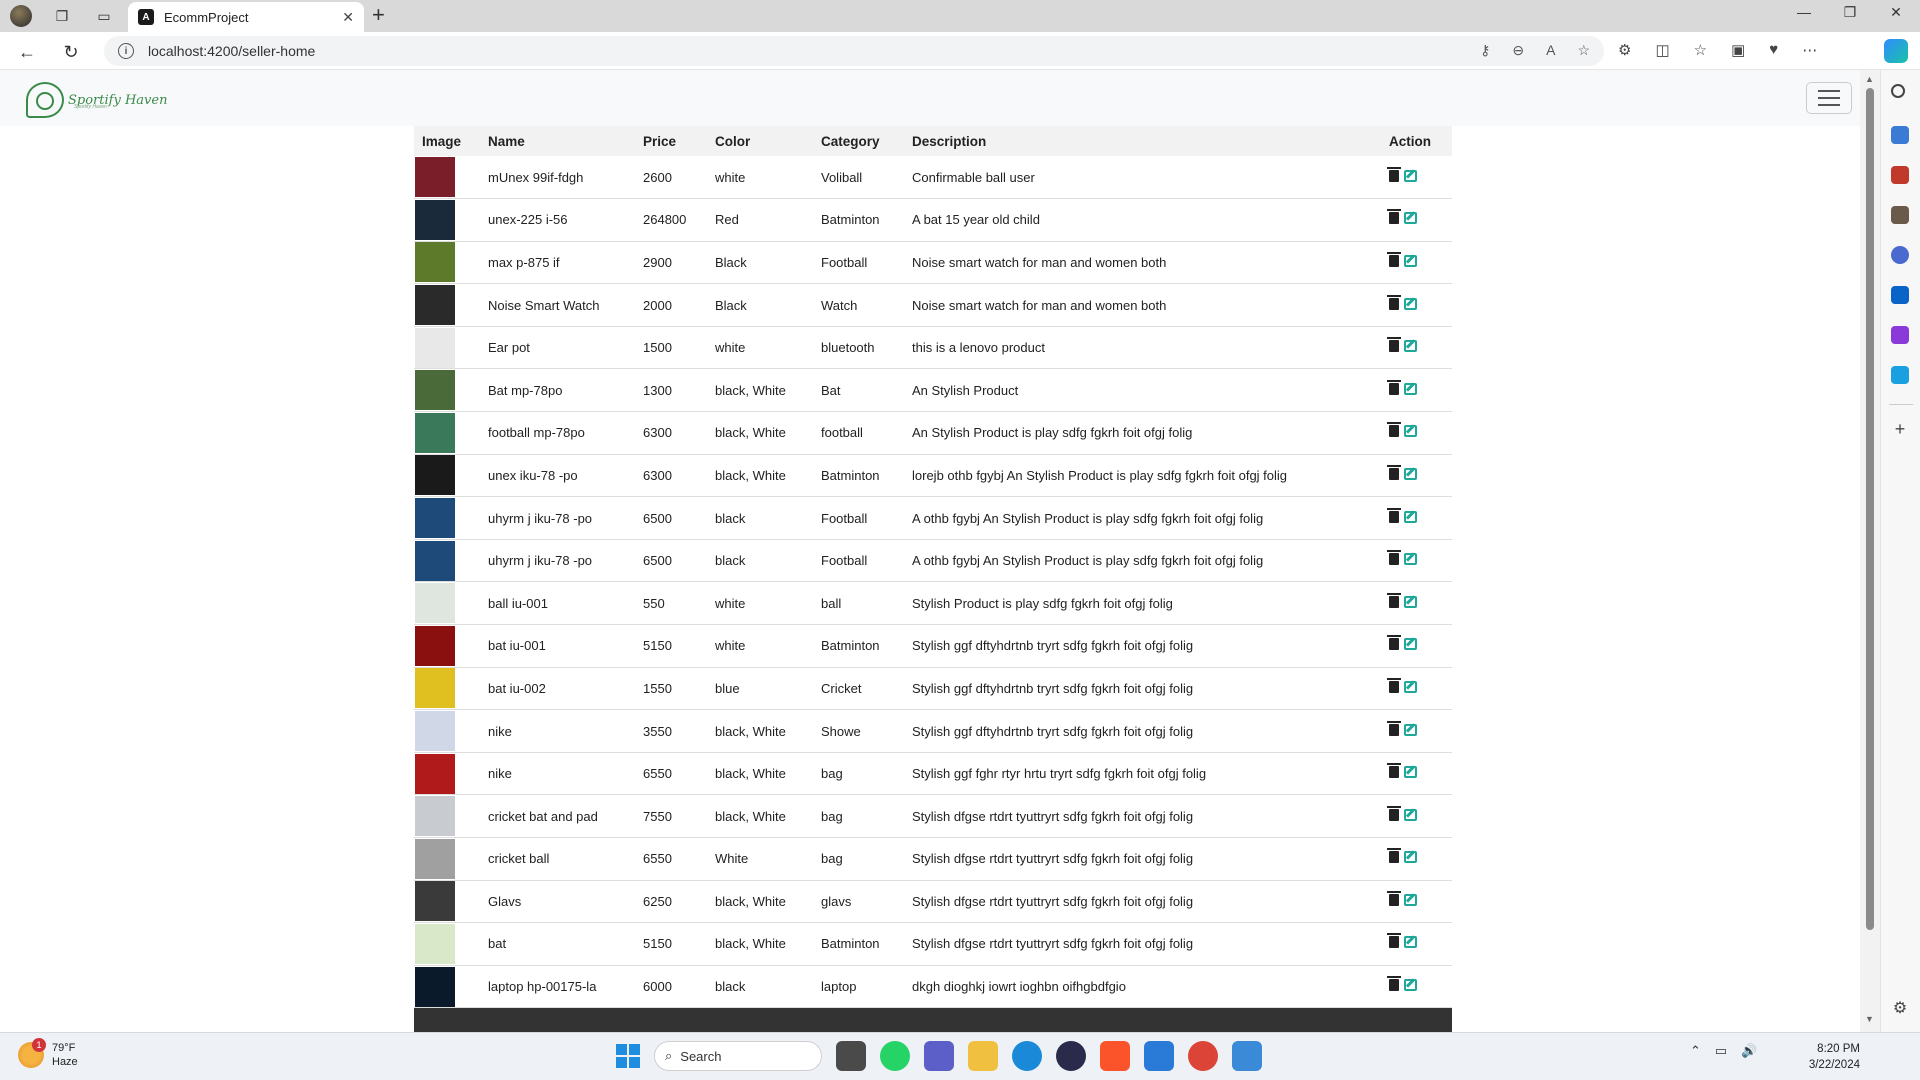 Image resolution: width=1920 pixels, height=1080 pixels. I want to click on more-options-icon: ⋯, so click(1809, 50).